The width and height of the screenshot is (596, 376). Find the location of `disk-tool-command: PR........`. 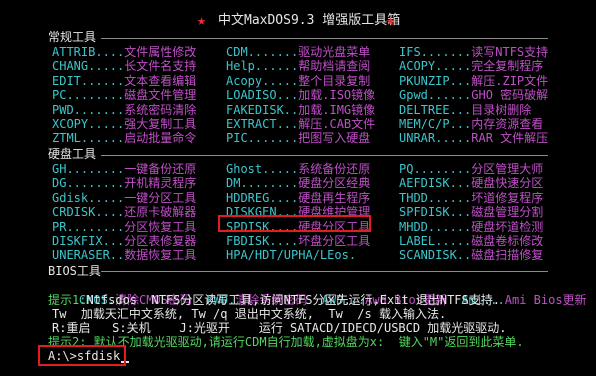

disk-tool-command: PR........ is located at coordinates (88, 226).